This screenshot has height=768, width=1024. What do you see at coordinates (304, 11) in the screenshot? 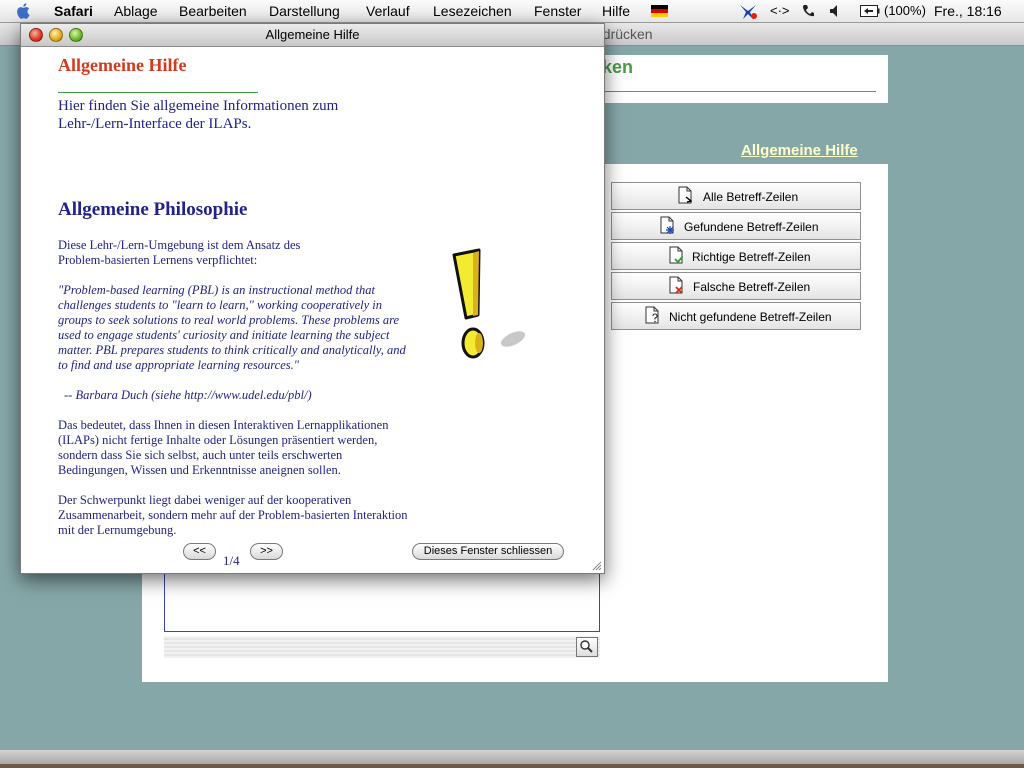
I see `menu-darstellung: Darstellung` at bounding box center [304, 11].